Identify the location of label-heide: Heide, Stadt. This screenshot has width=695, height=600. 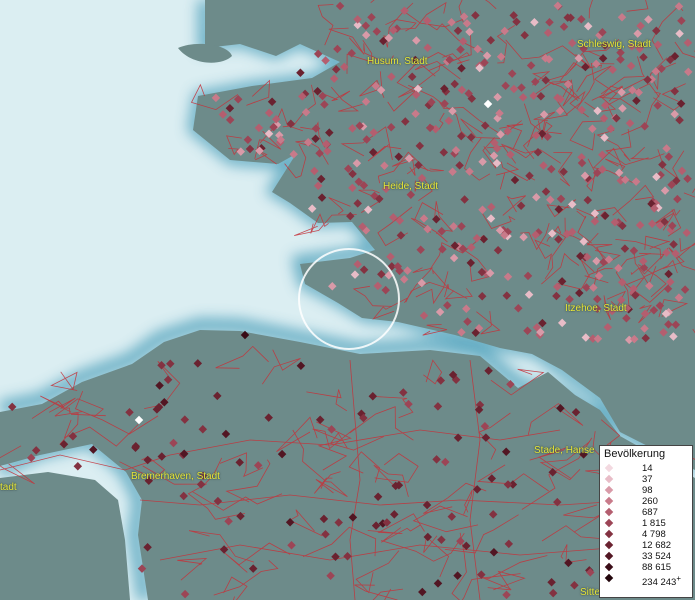
(411, 186).